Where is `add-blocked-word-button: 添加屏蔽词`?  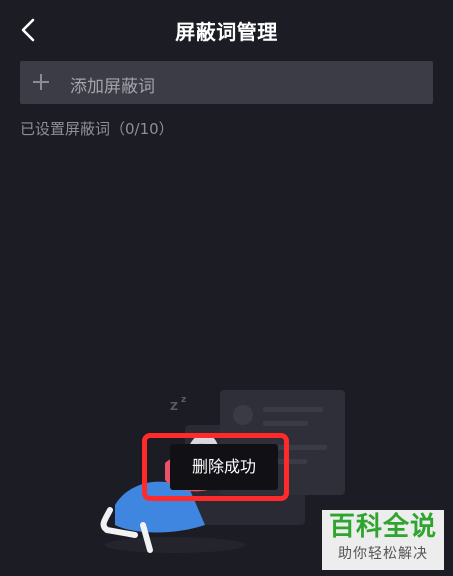 add-blocked-word-button: 添加屏蔽词 is located at coordinates (226, 82).